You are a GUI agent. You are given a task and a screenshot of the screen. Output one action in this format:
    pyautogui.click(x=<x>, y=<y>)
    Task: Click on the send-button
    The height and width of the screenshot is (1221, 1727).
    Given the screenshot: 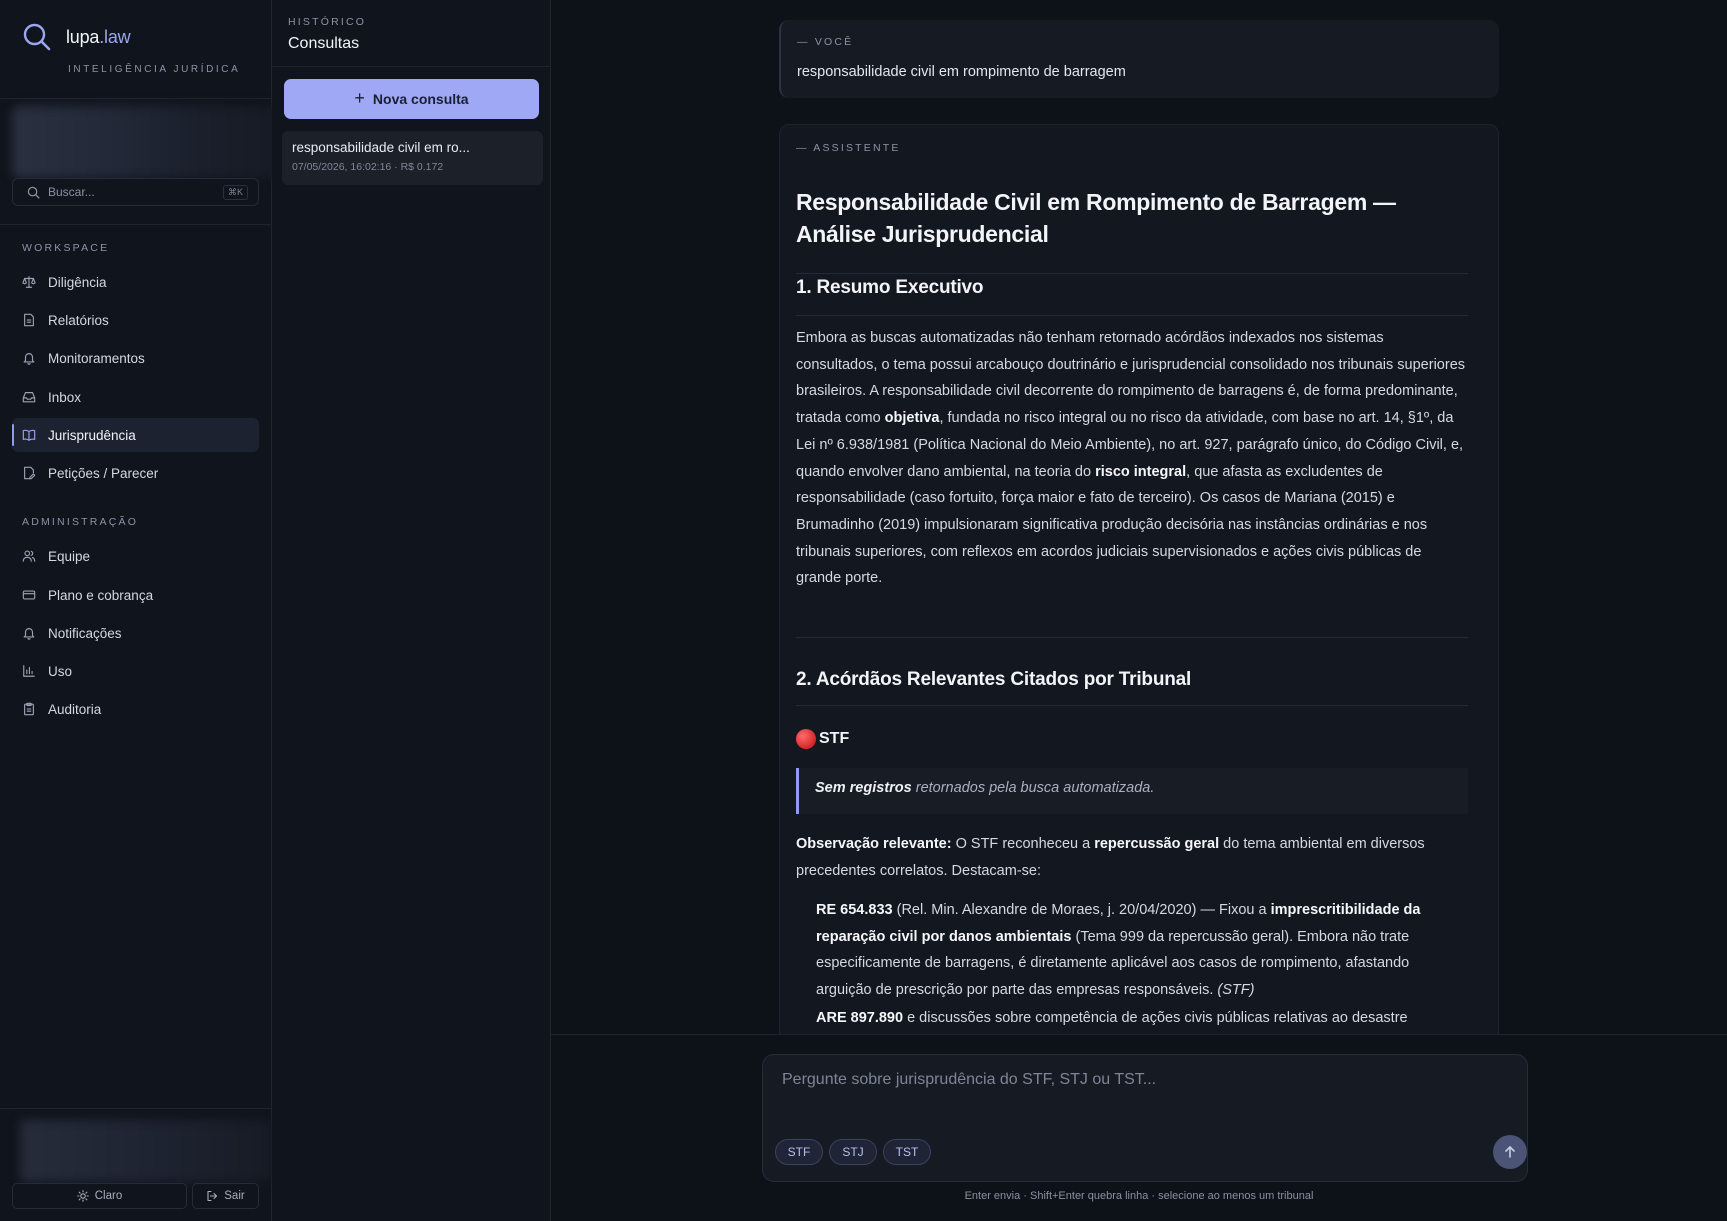 What is the action you would take?
    pyautogui.click(x=1510, y=1152)
    